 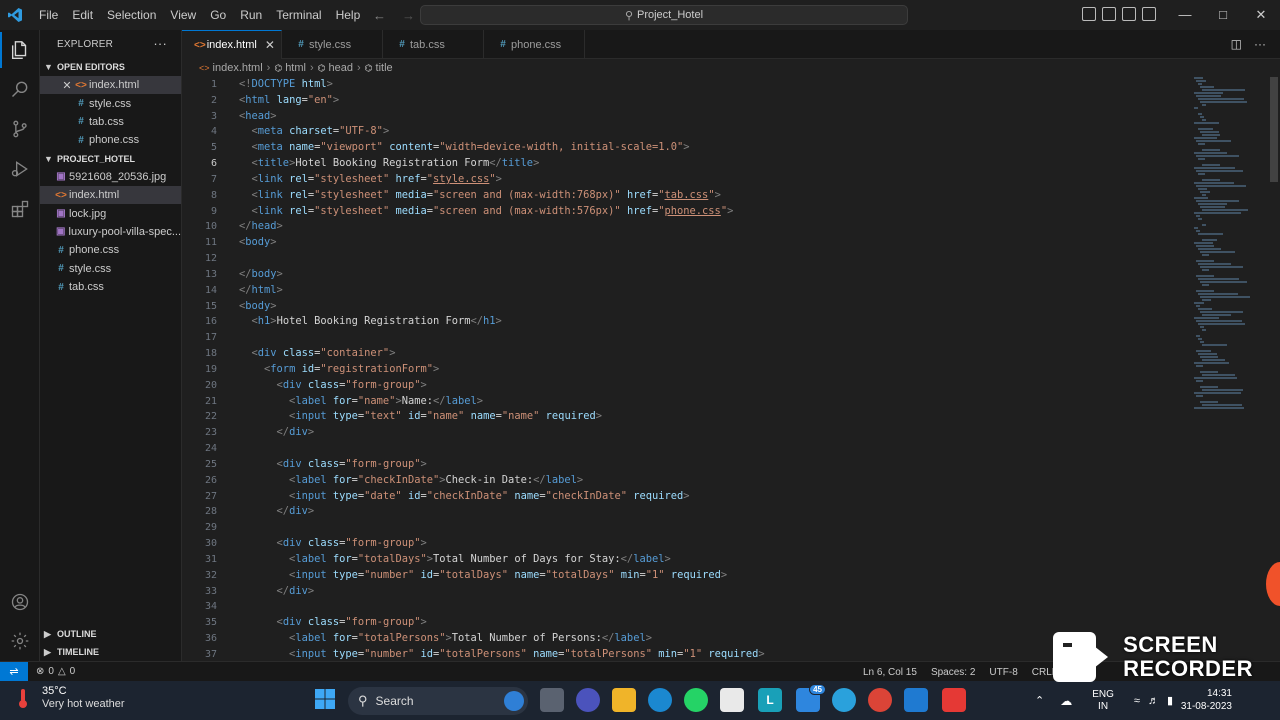 I want to click on extensions-icon, so click(x=20, y=209).